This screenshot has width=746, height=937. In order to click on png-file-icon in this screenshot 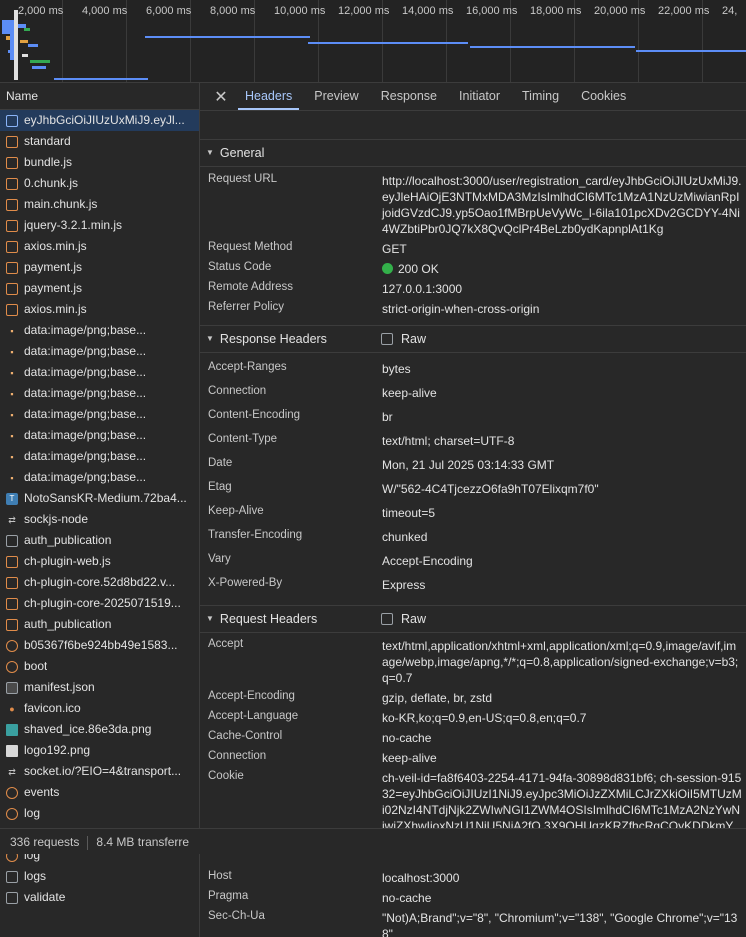, I will do `click(12, 729)`.